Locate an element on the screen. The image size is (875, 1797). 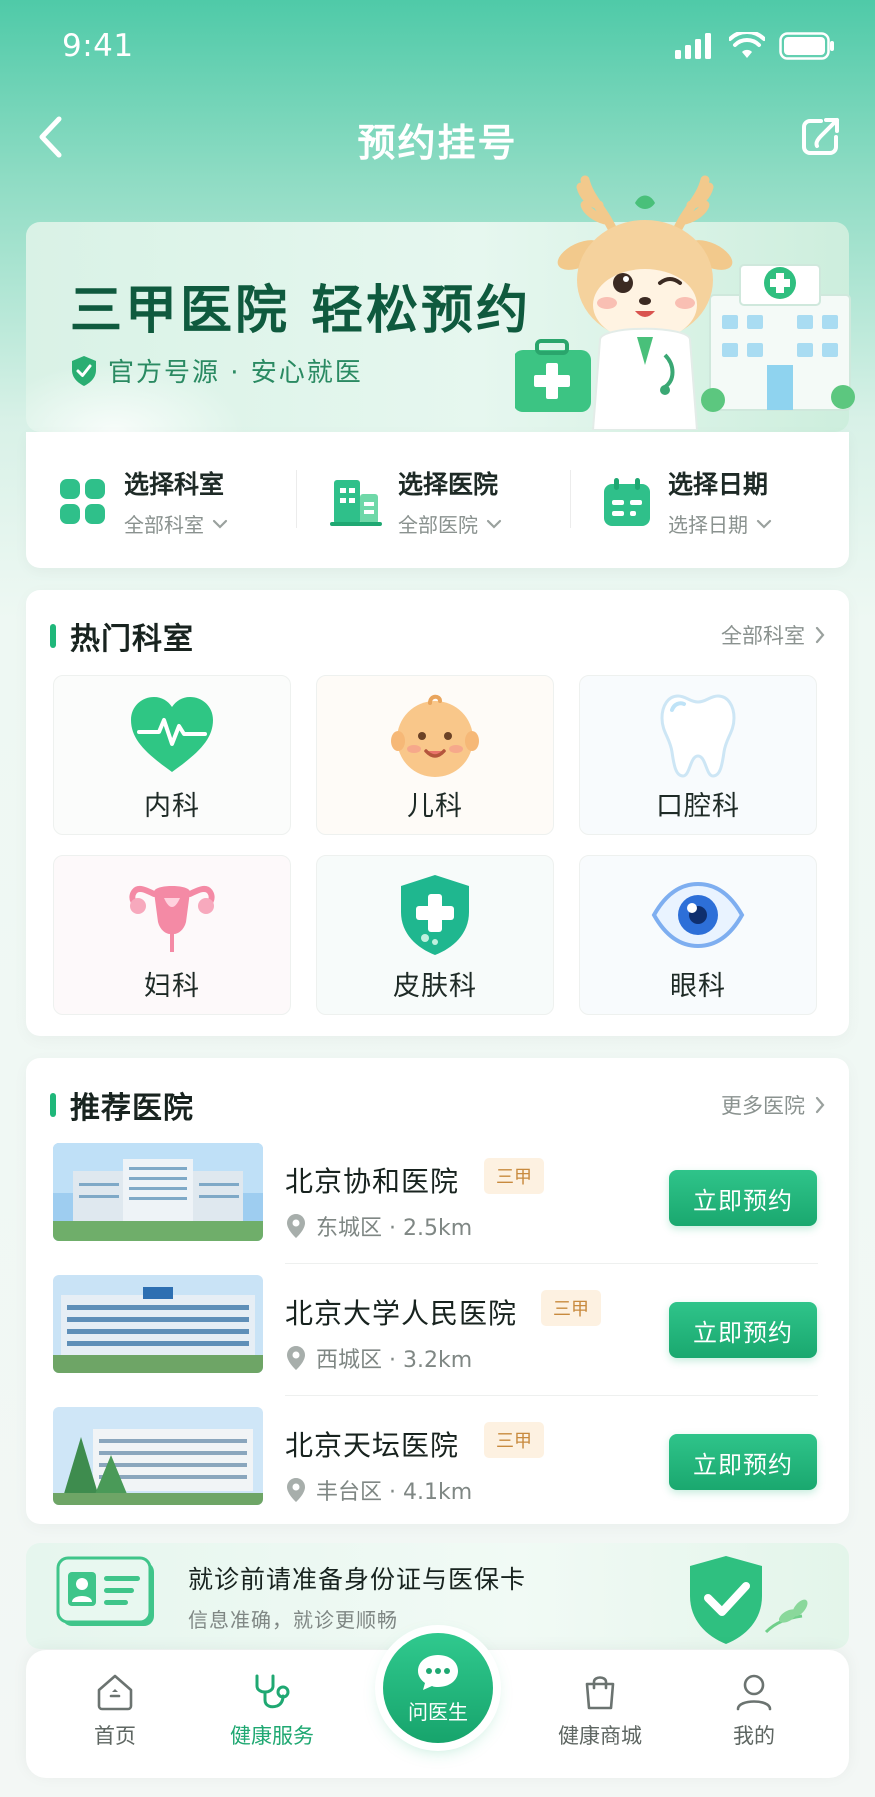
filter-title: 选择医院 is located at coordinates (448, 484).